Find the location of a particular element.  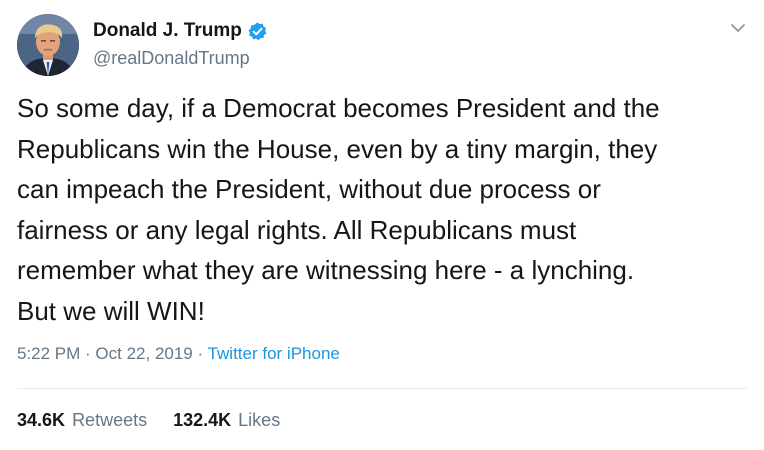

handle: @realDonaldTrump is located at coordinates (180, 58).